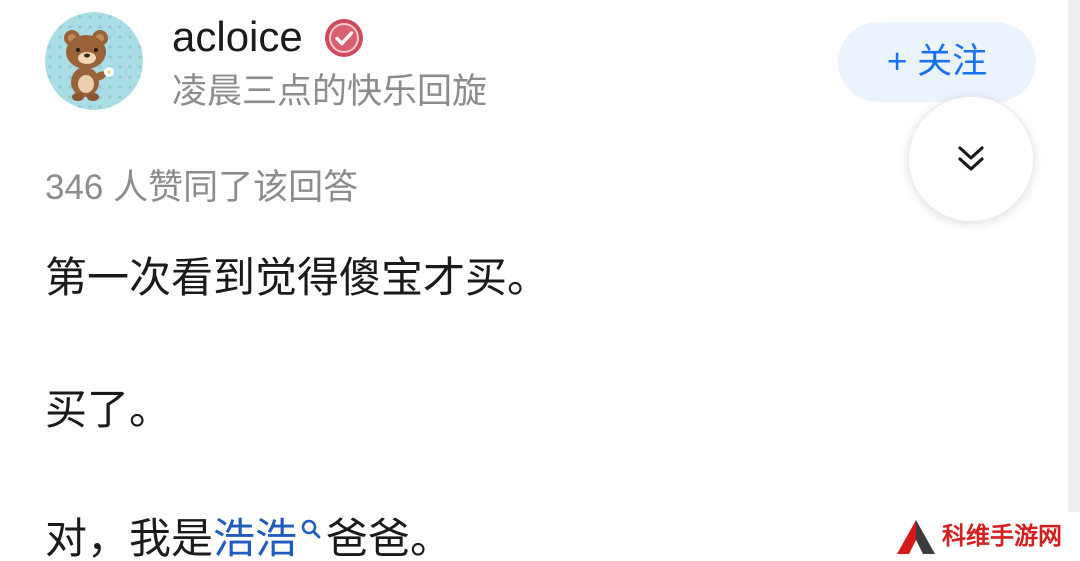 This screenshot has height=561, width=1080. Describe the element at coordinates (389, 538) in the screenshot. I see `paragraph-text-after: 爸爸。` at that location.